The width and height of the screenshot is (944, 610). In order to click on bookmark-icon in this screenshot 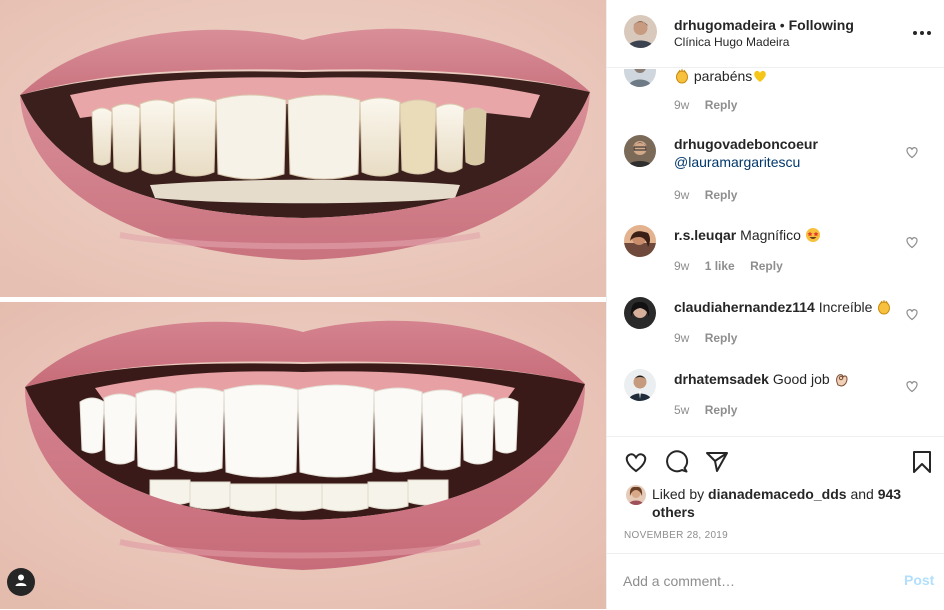, I will do `click(922, 465)`.